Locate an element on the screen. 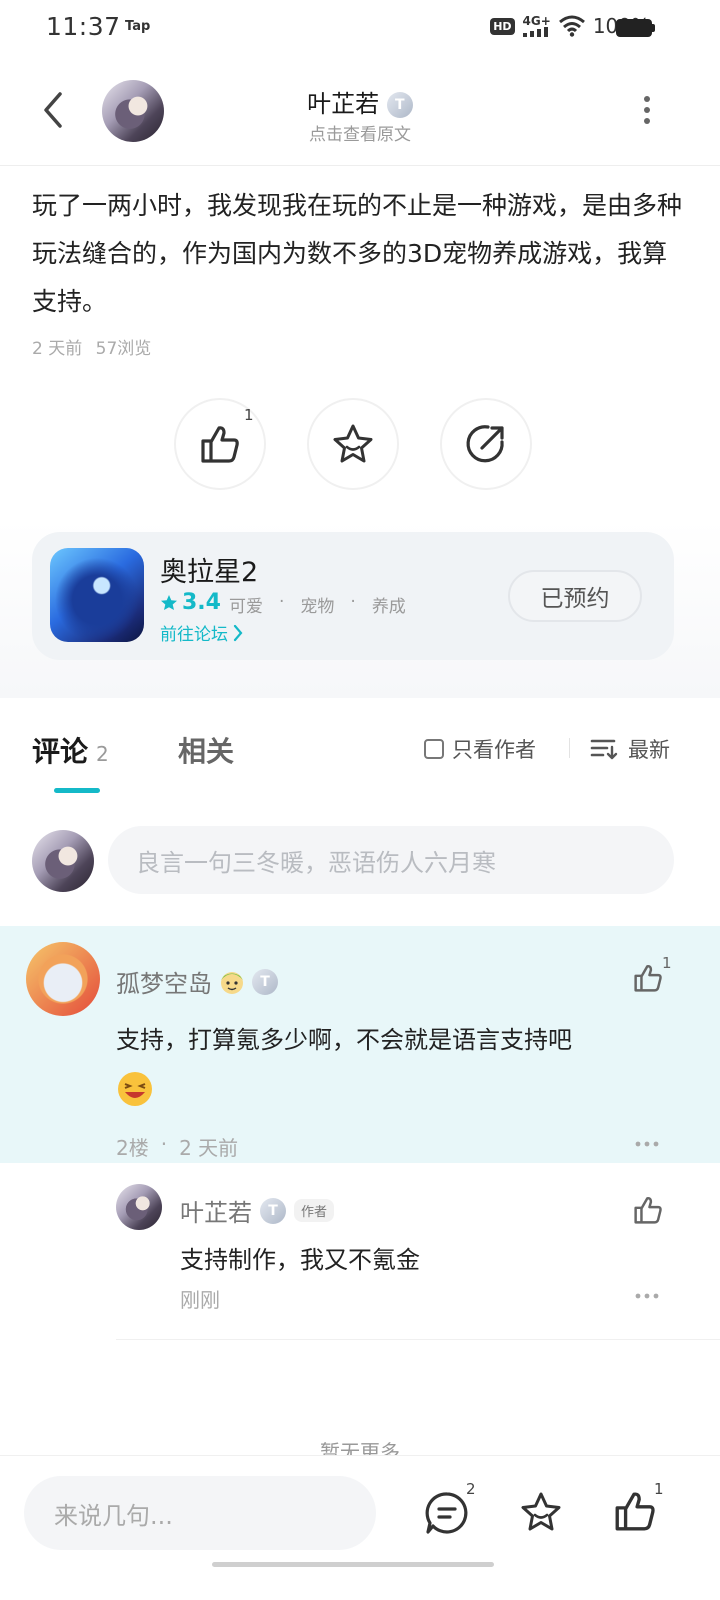 The image size is (720, 1600). battery-tip is located at coordinates (653, 28).